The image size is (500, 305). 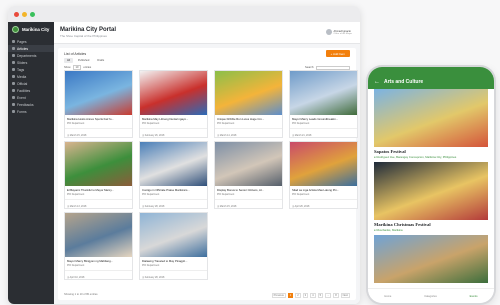 What do you see at coordinates (431, 223) in the screenshot?
I see `event-title: Marikina Christmas Festival` at bounding box center [431, 223].